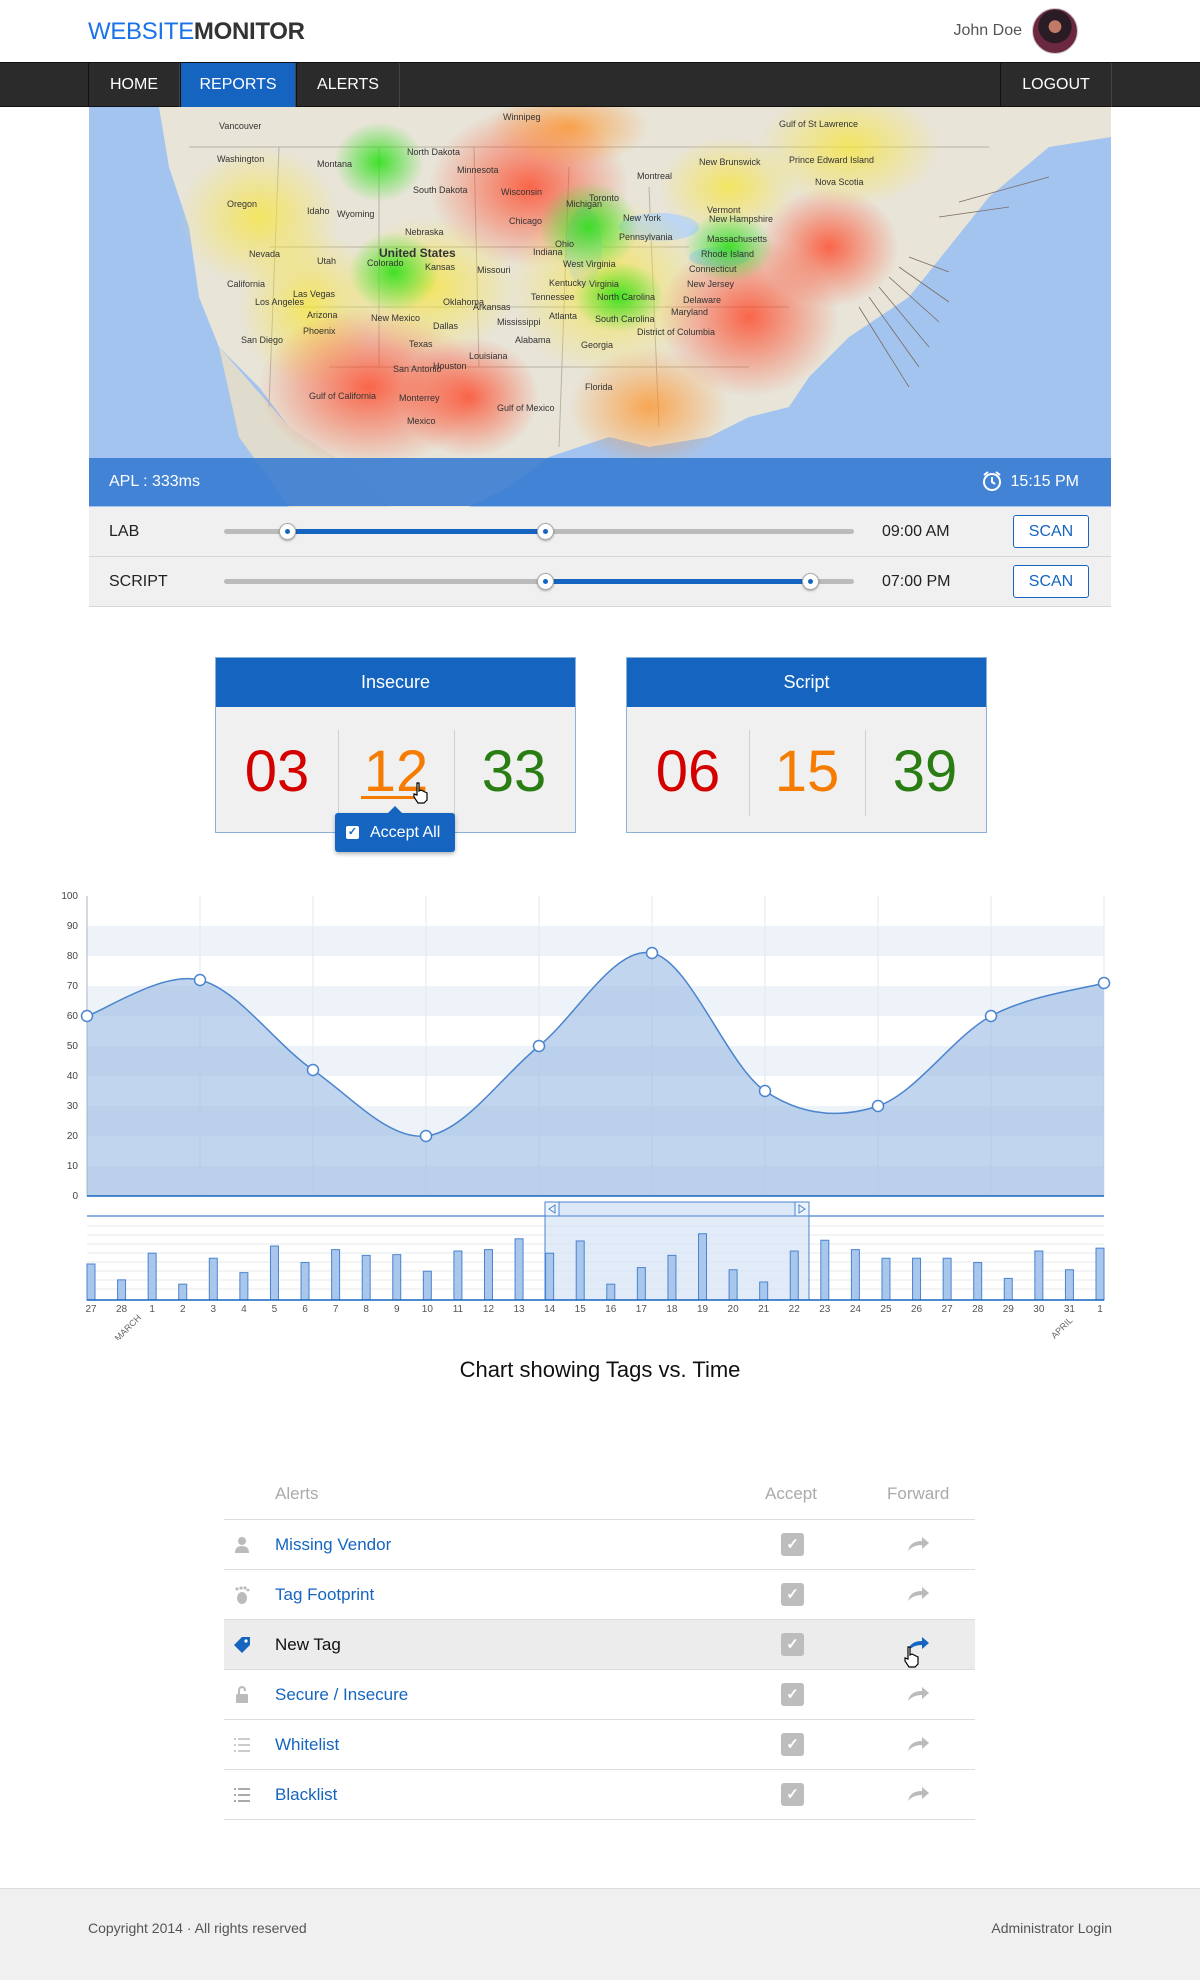 This screenshot has height=1980, width=1200. What do you see at coordinates (333, 1545) in the screenshot?
I see `alert-name: Missing Vendor` at bounding box center [333, 1545].